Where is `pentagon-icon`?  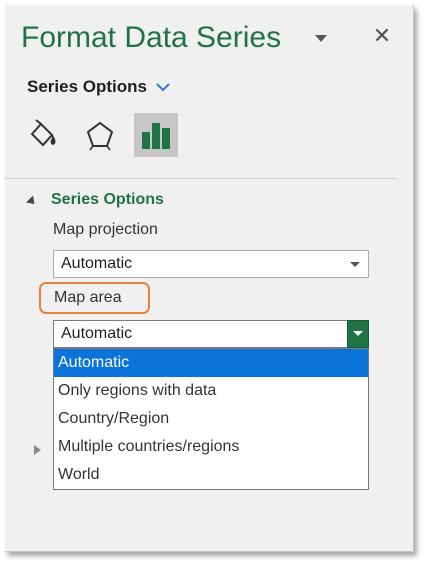 pentagon-icon is located at coordinates (100, 136).